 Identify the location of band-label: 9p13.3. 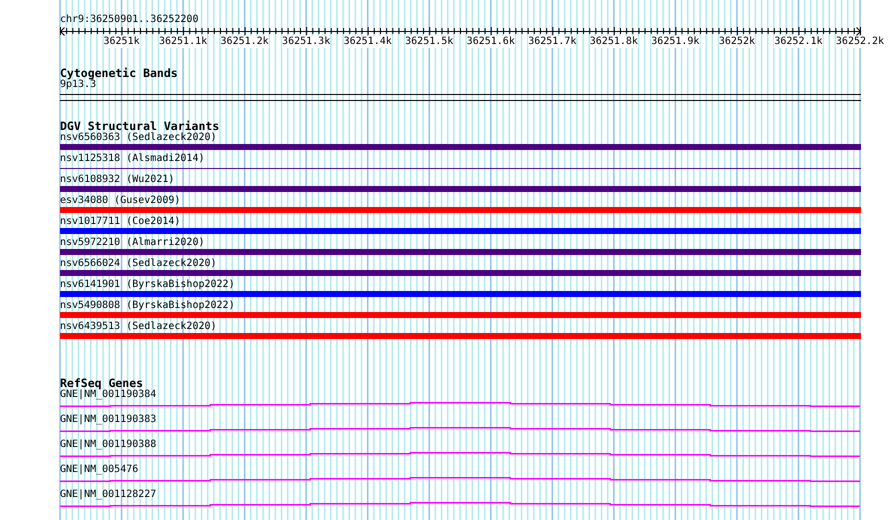
(78, 85).